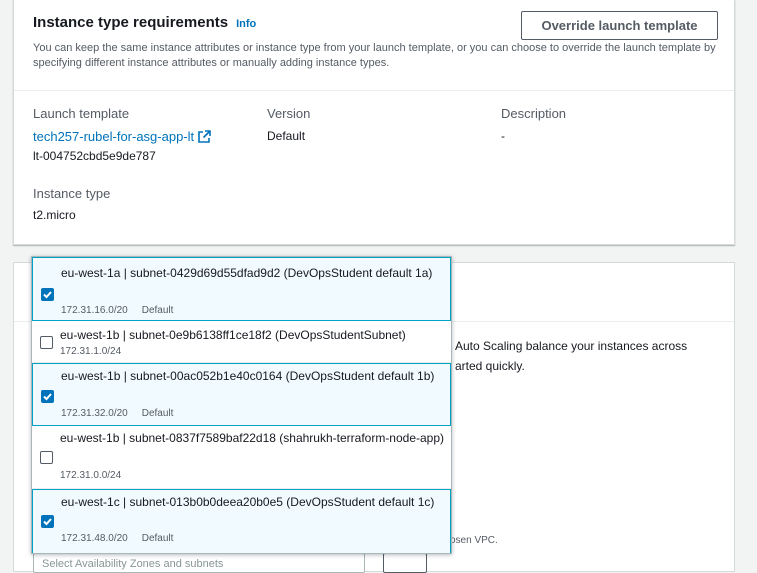 This screenshot has height=573, width=757. I want to click on info-link: Info, so click(246, 24).